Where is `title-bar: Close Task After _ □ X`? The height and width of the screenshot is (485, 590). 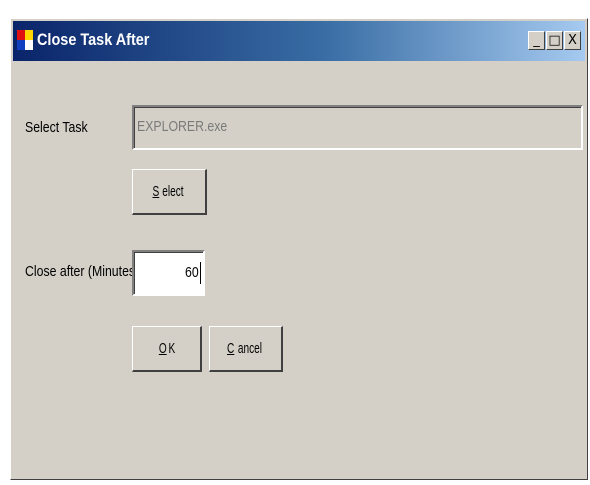
title-bar: Close Task After _ □ X is located at coordinates (299, 41).